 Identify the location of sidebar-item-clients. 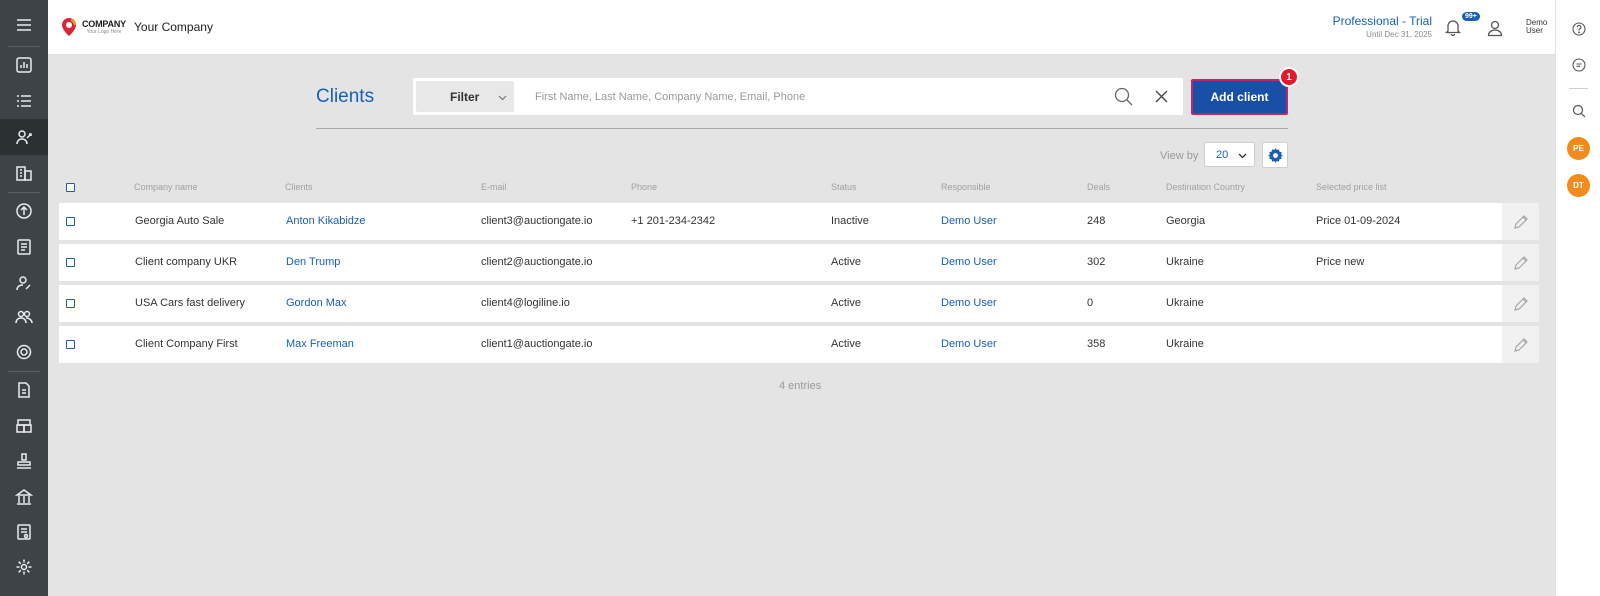
(24, 137).